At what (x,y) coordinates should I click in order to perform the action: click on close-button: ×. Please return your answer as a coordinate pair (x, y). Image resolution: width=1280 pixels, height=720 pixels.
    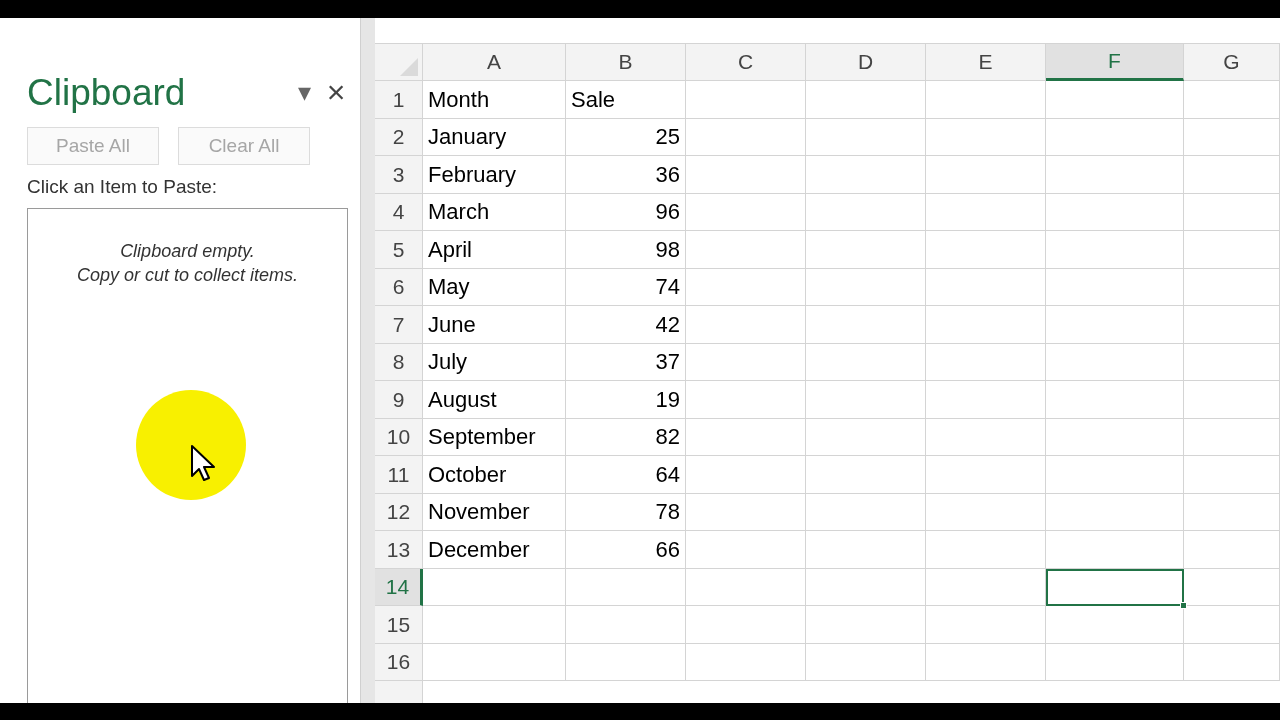
    Looking at the image, I should click on (336, 92).